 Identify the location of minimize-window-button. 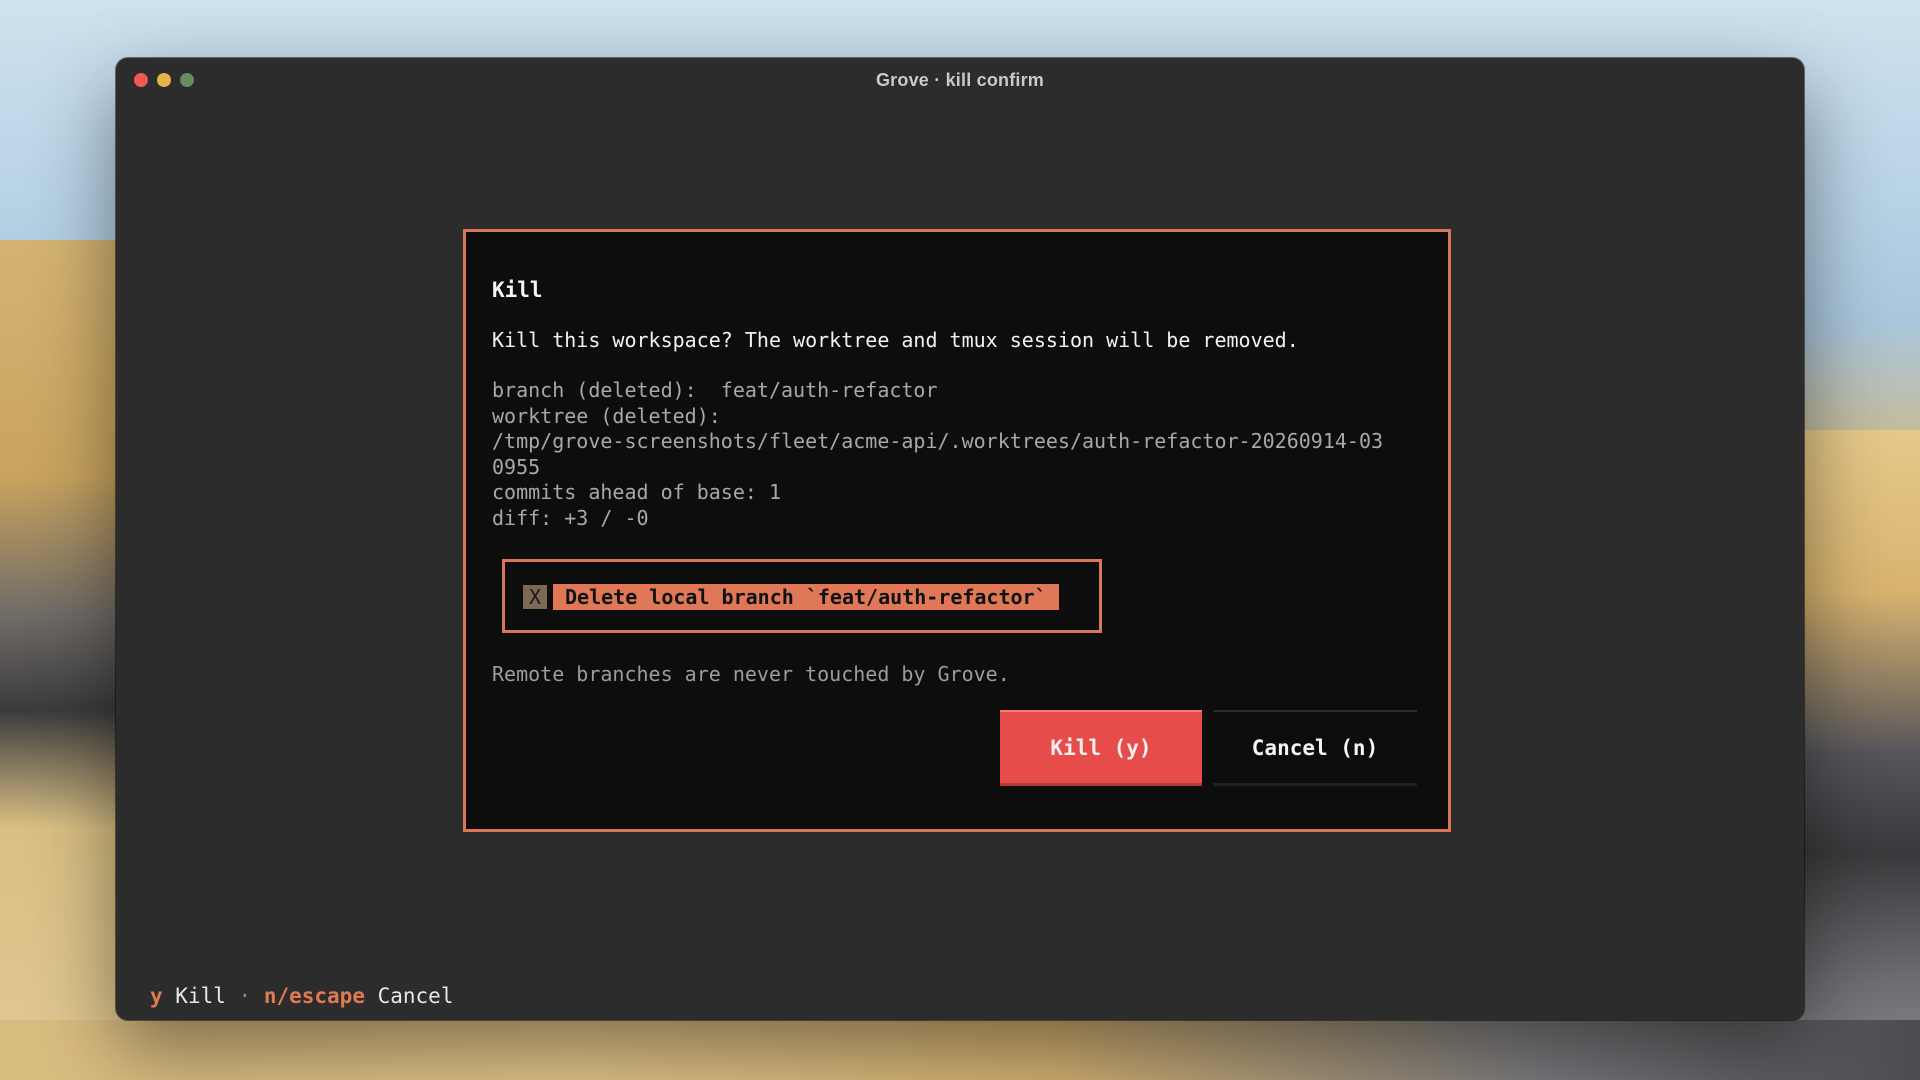
(164, 80).